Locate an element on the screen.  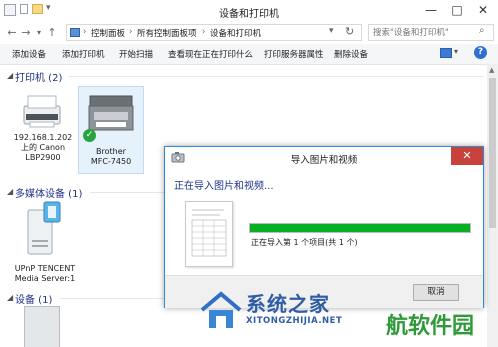
dialog-title: 导入图片和视频 is located at coordinates (324, 160).